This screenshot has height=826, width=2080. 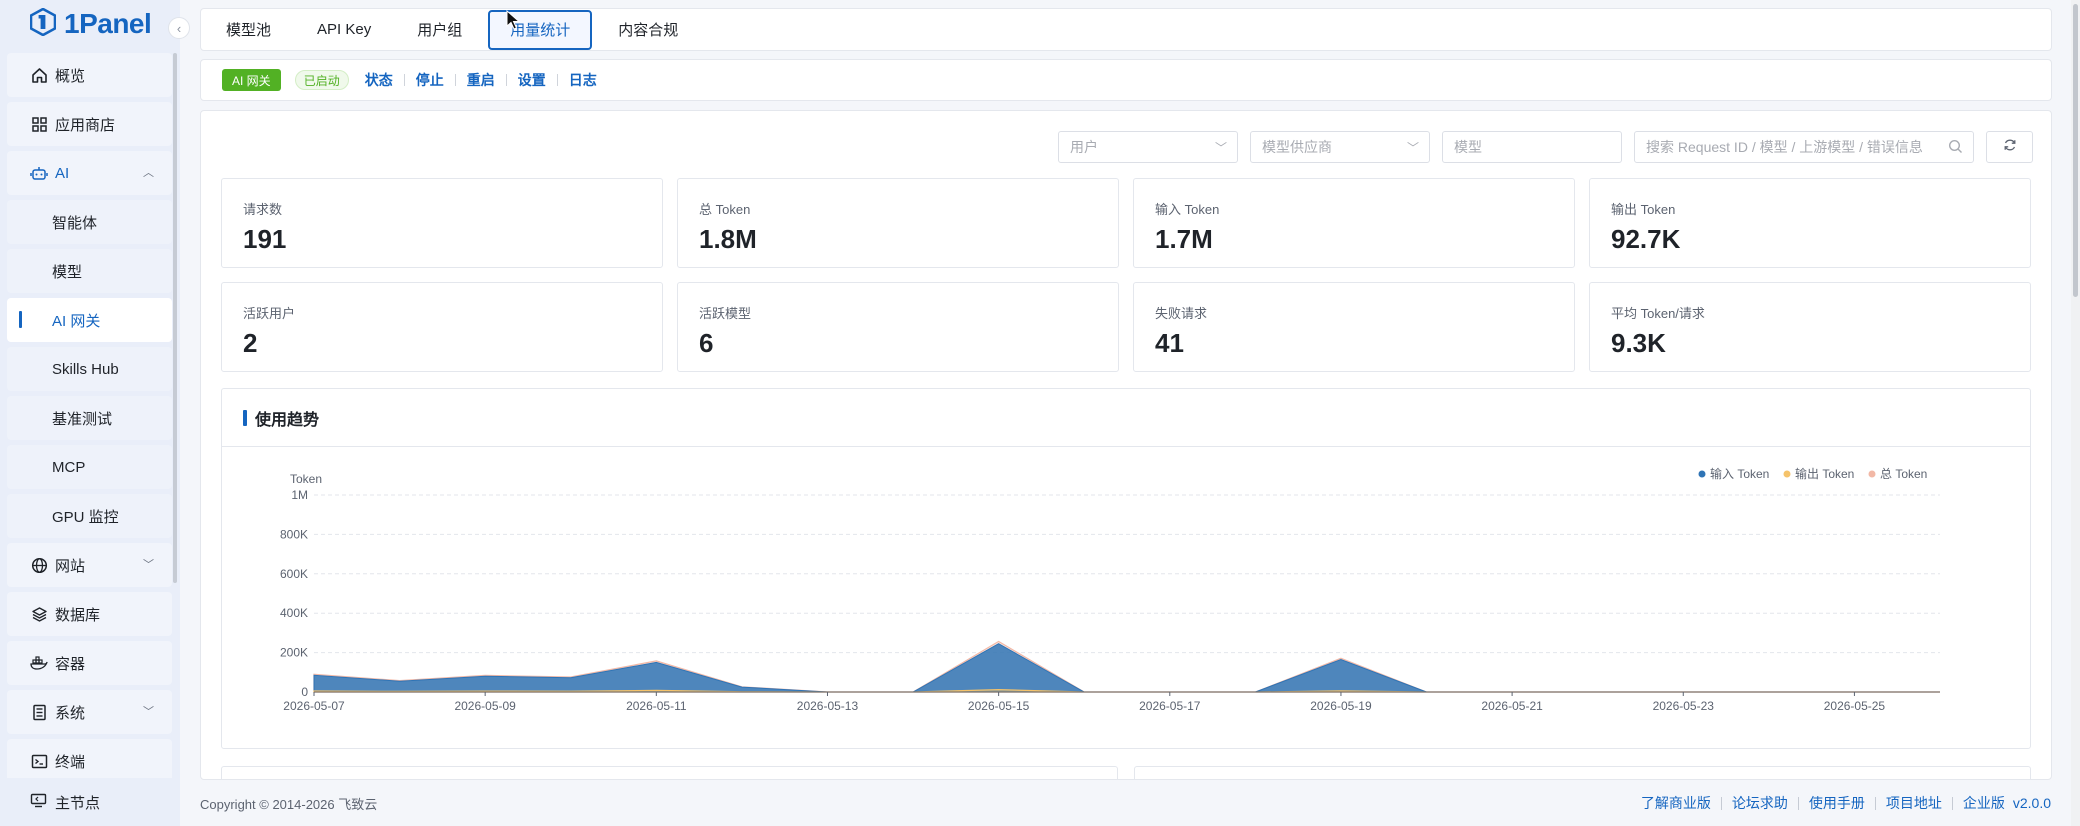 I want to click on sidebar-item-app-store: 应用商店, so click(x=89, y=124).